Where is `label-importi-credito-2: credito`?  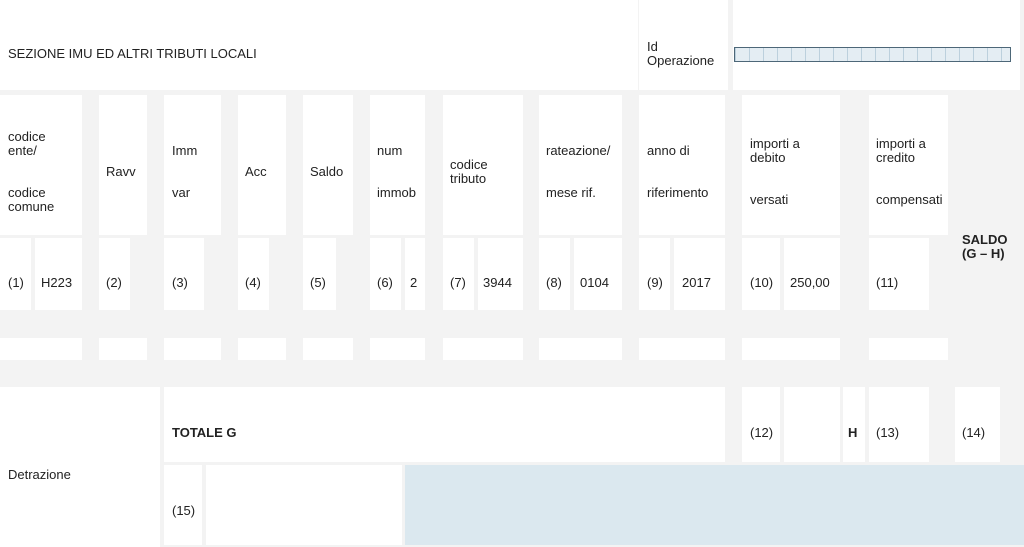
label-importi-credito-2: credito is located at coordinates (896, 157).